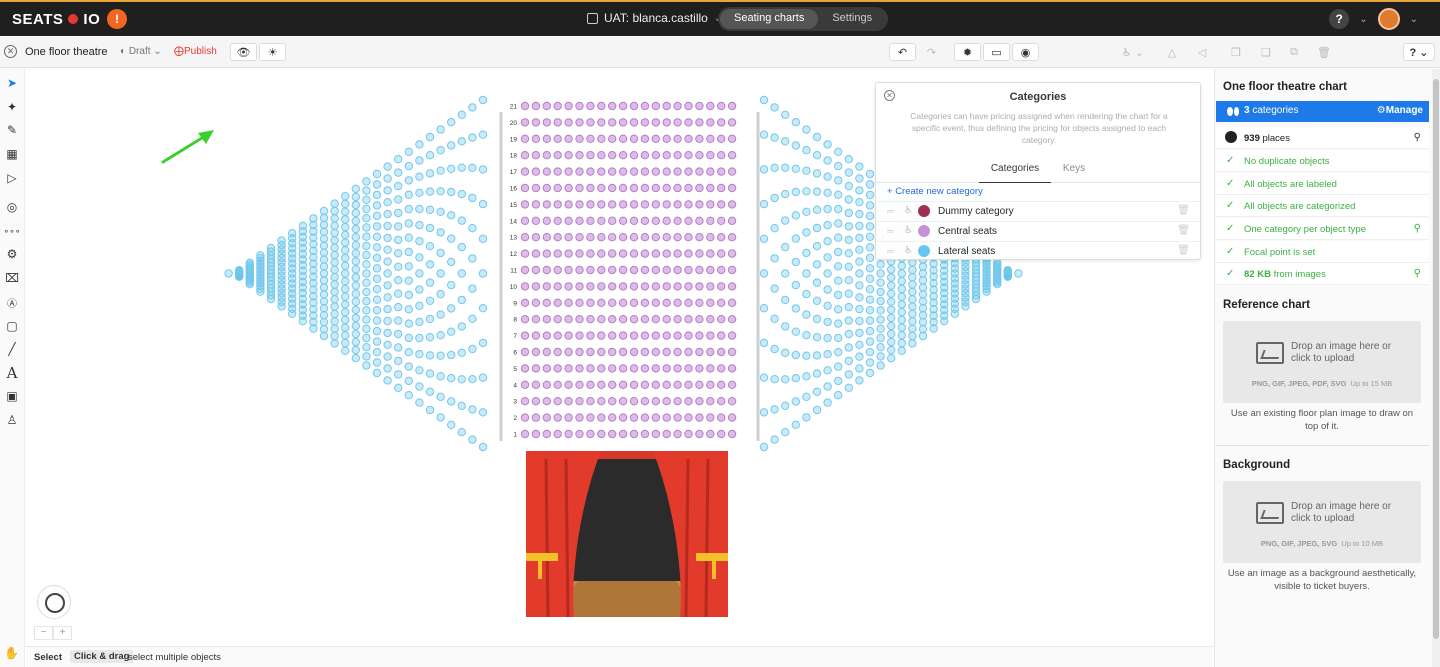 This screenshot has height=667, width=1440. What do you see at coordinates (12, 326) in the screenshot?
I see `shape-icon: ▢` at bounding box center [12, 326].